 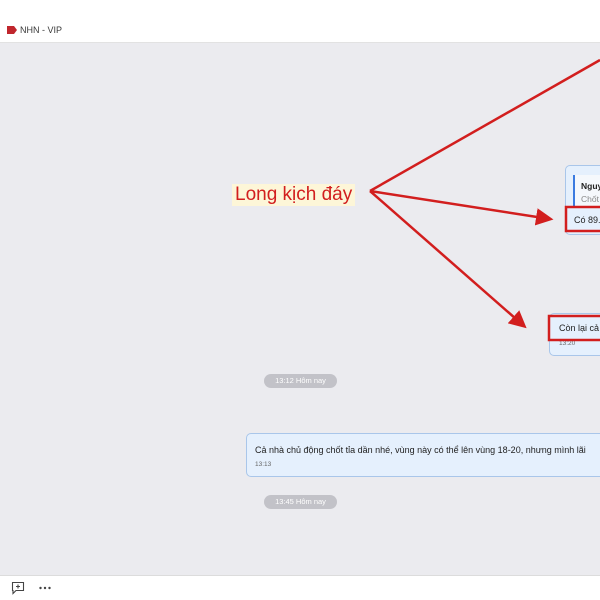 I want to click on composer-toolbar, so click(x=300, y=587).